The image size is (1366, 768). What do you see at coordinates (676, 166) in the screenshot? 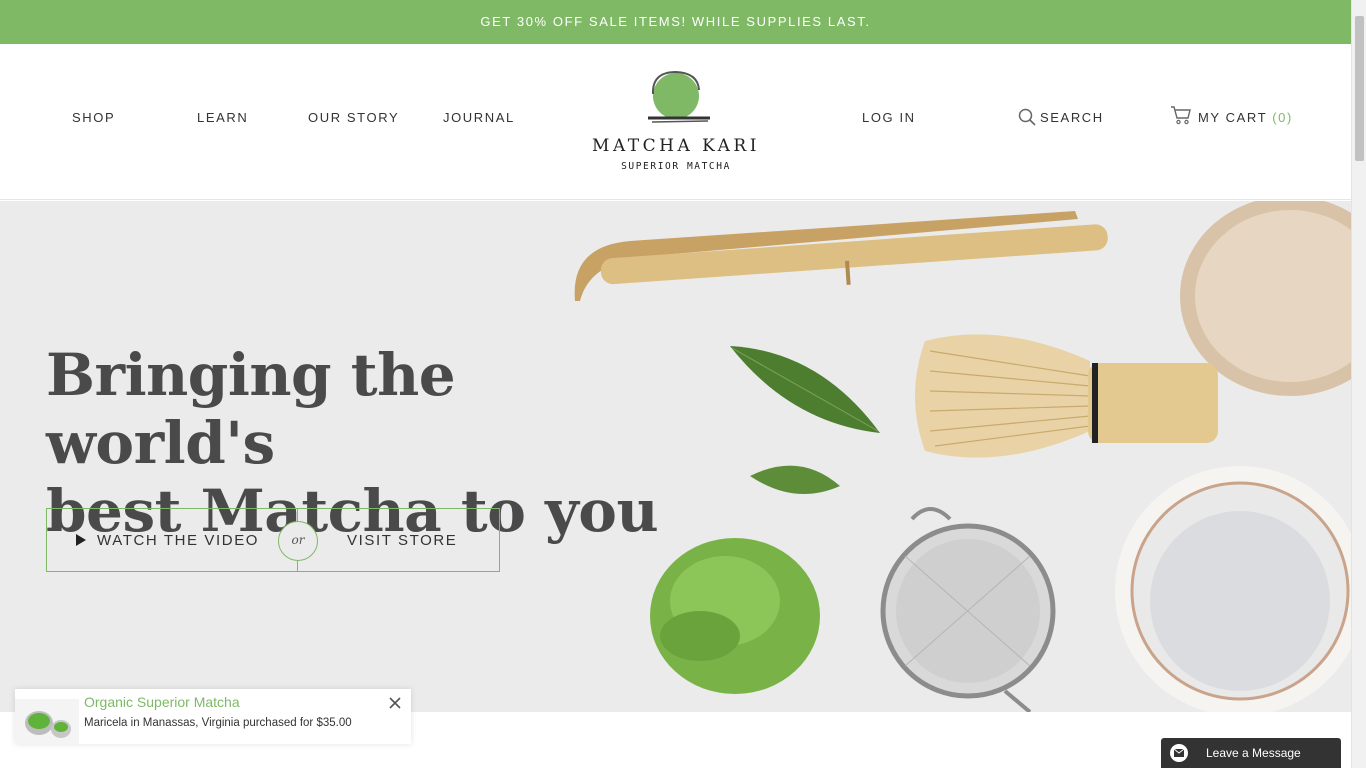
I see `logo-tagline: SUPERIOR MATCHA` at bounding box center [676, 166].